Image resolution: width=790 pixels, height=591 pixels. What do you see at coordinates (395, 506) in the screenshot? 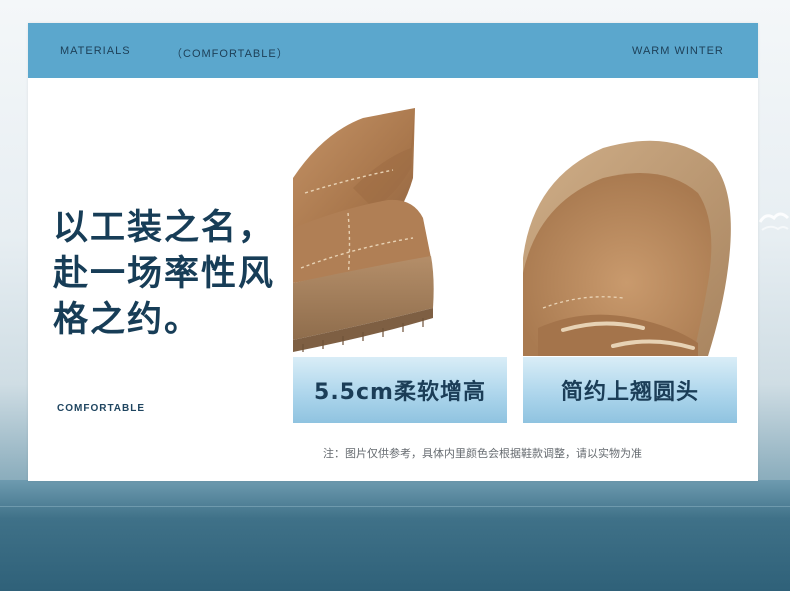
I see `background-horizon-line` at bounding box center [395, 506].